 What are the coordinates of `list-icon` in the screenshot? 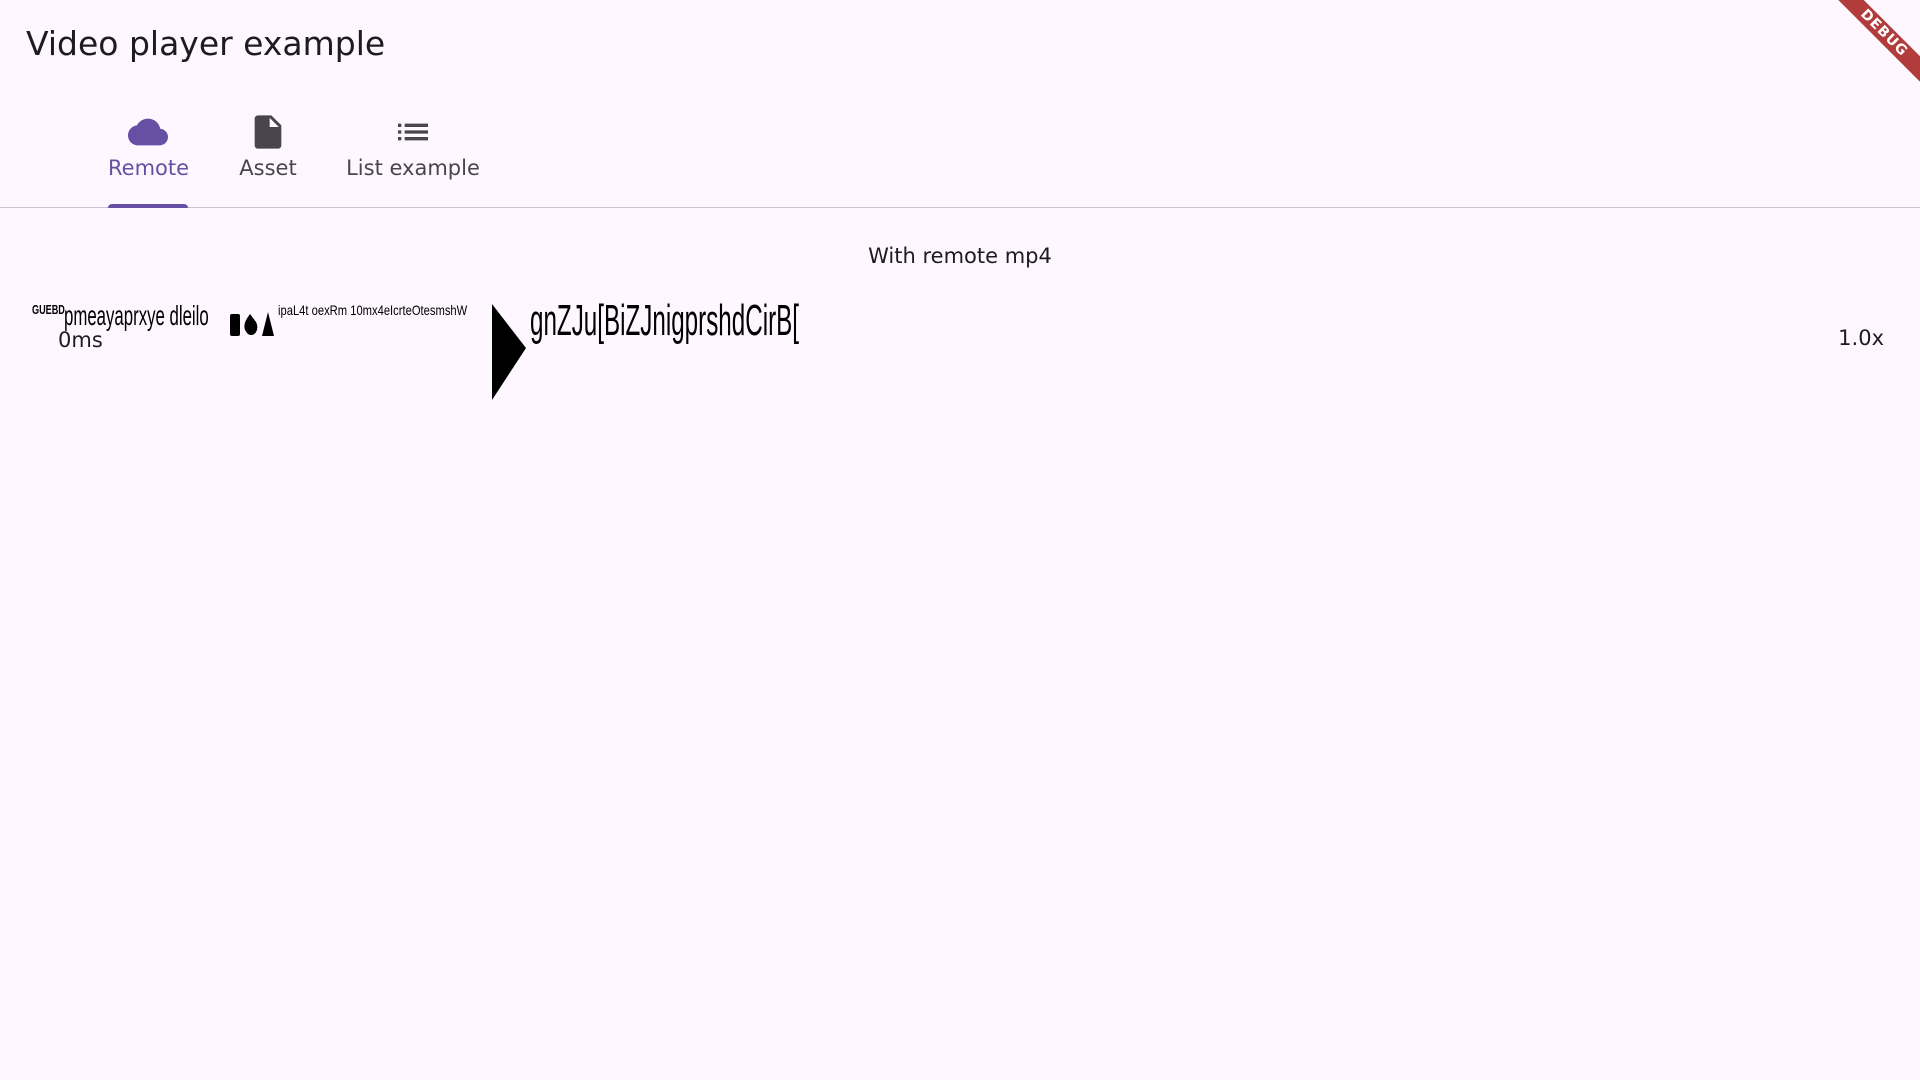 It's located at (413, 132).